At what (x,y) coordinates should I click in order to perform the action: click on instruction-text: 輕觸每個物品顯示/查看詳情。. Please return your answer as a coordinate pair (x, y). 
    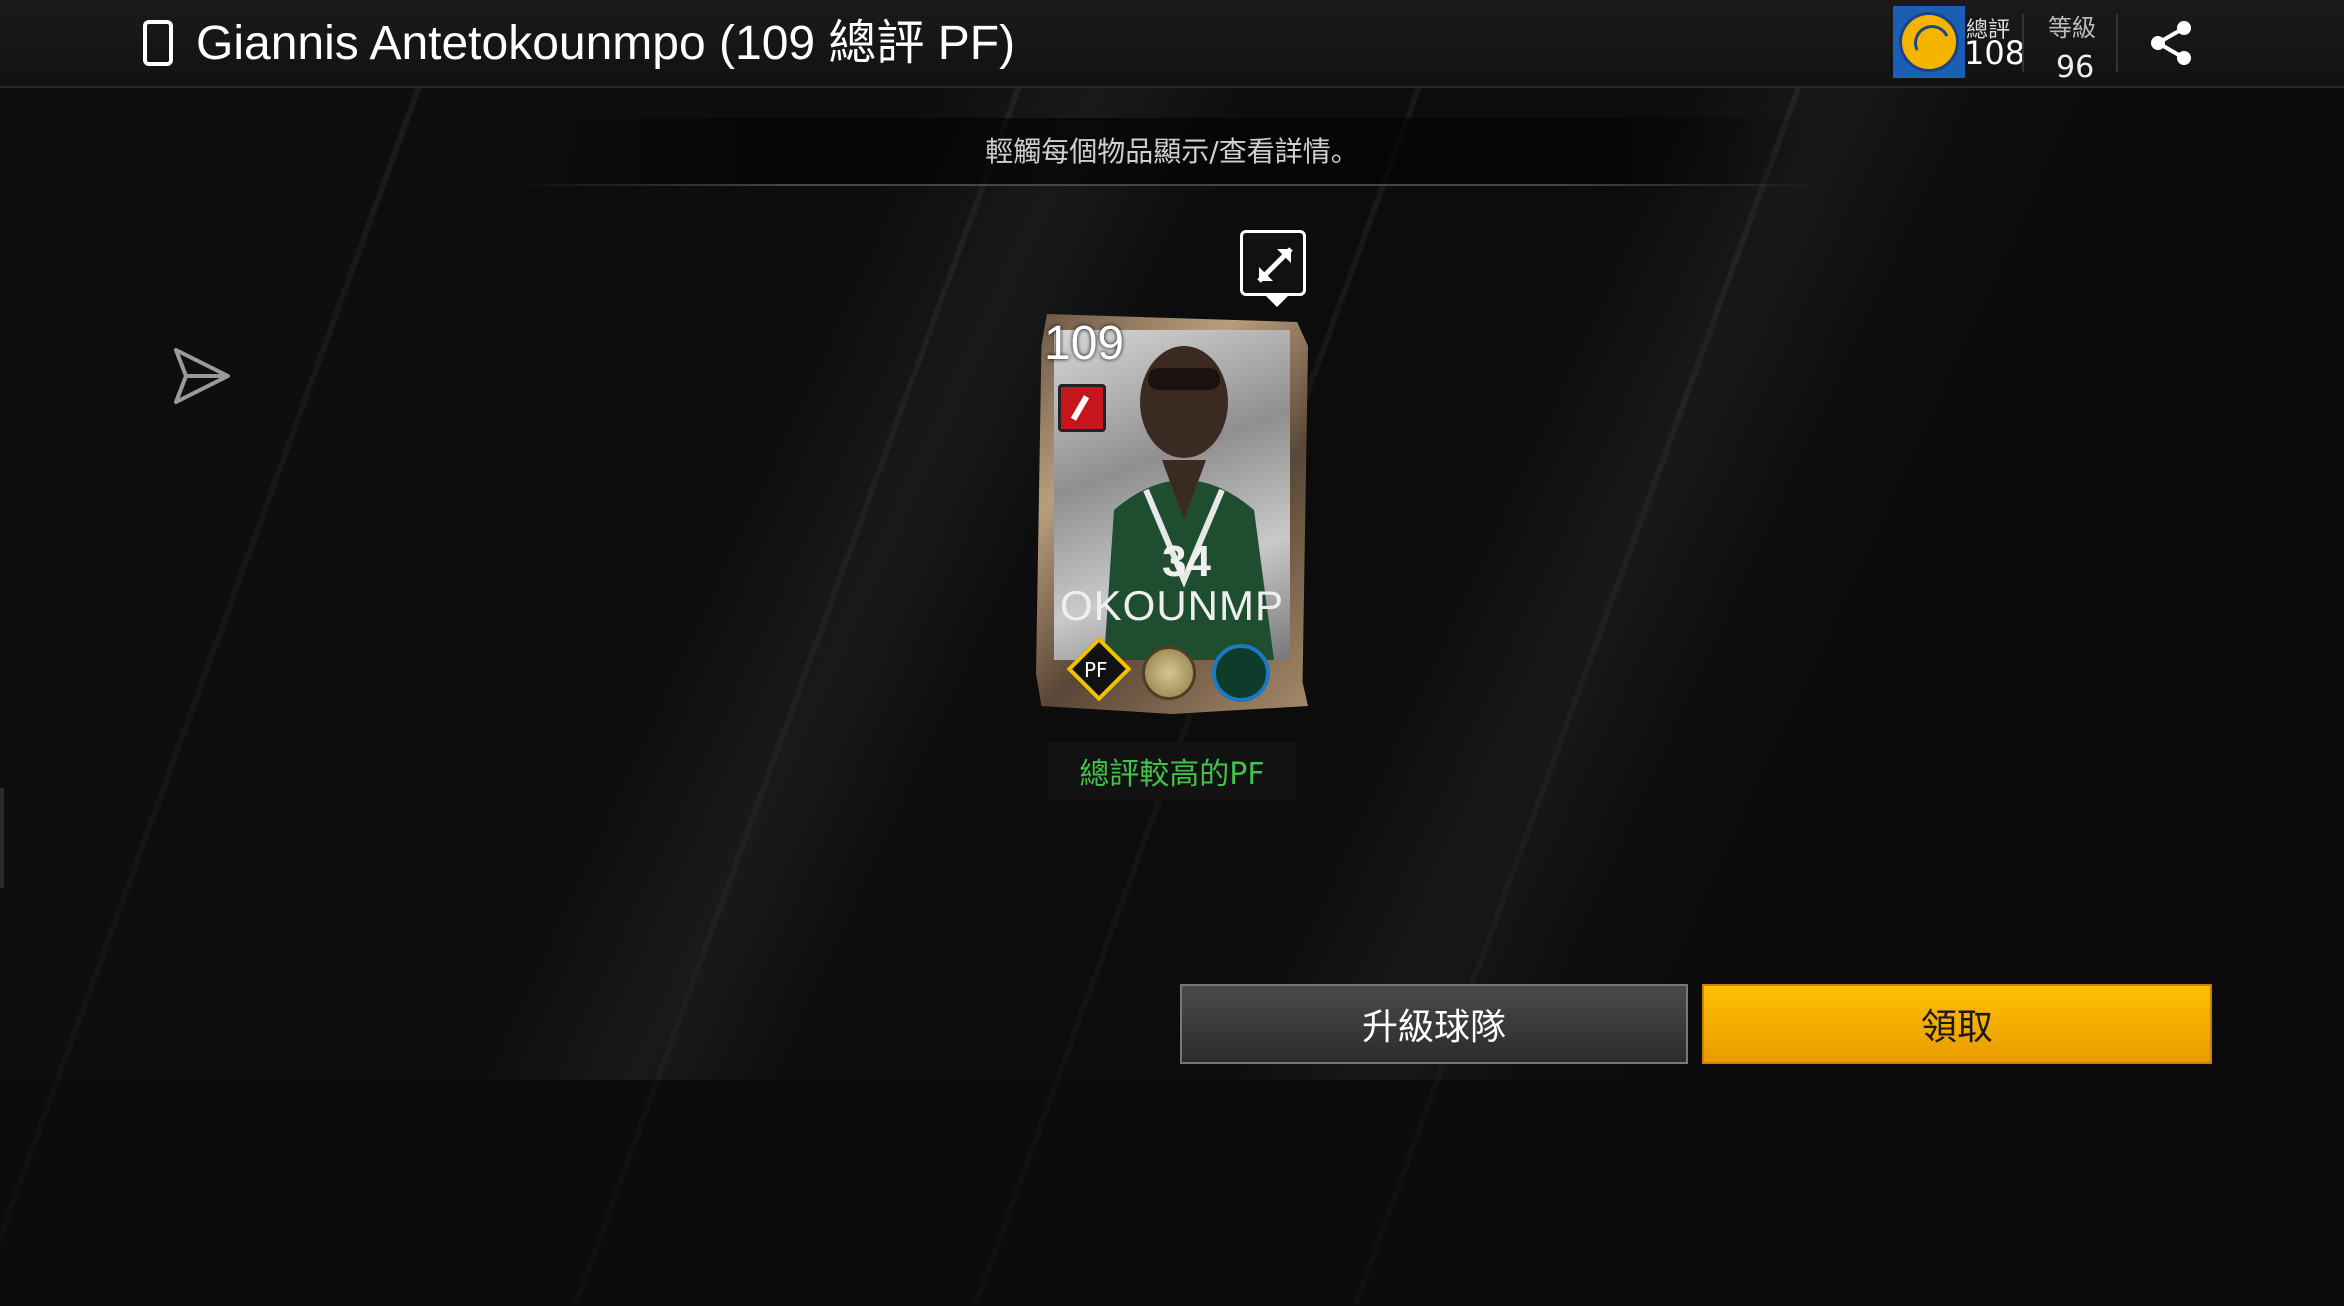
    Looking at the image, I should click on (1172, 151).